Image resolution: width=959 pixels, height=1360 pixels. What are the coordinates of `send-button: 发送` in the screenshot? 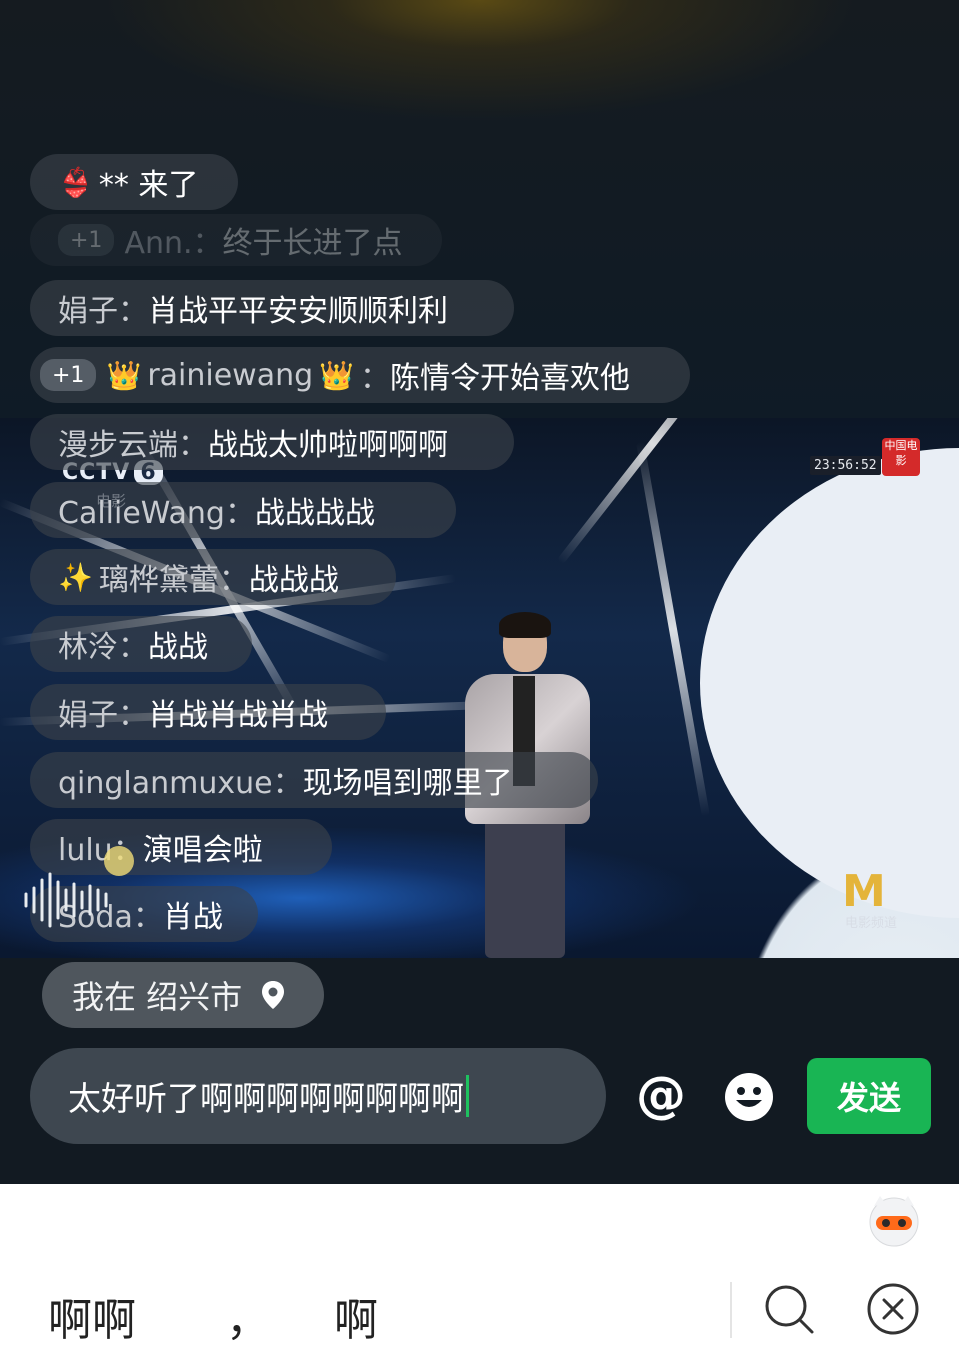 It's located at (869, 1096).